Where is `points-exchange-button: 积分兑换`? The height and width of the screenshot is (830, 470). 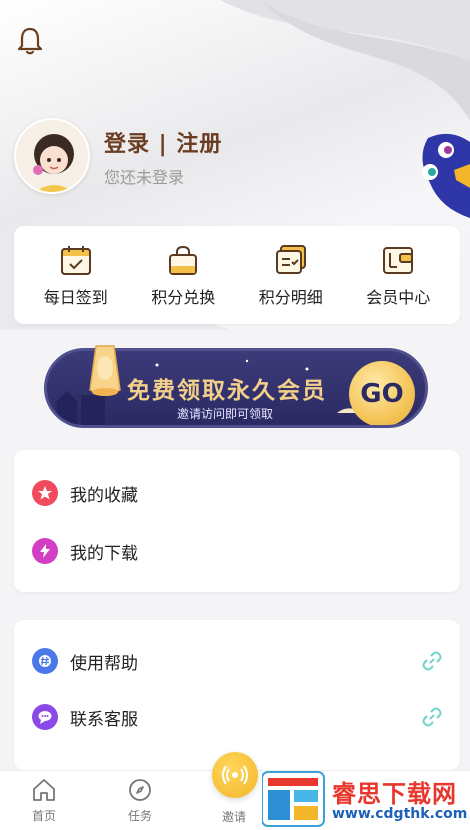
points-exchange-button: 积分兑换 is located at coordinates (183, 275).